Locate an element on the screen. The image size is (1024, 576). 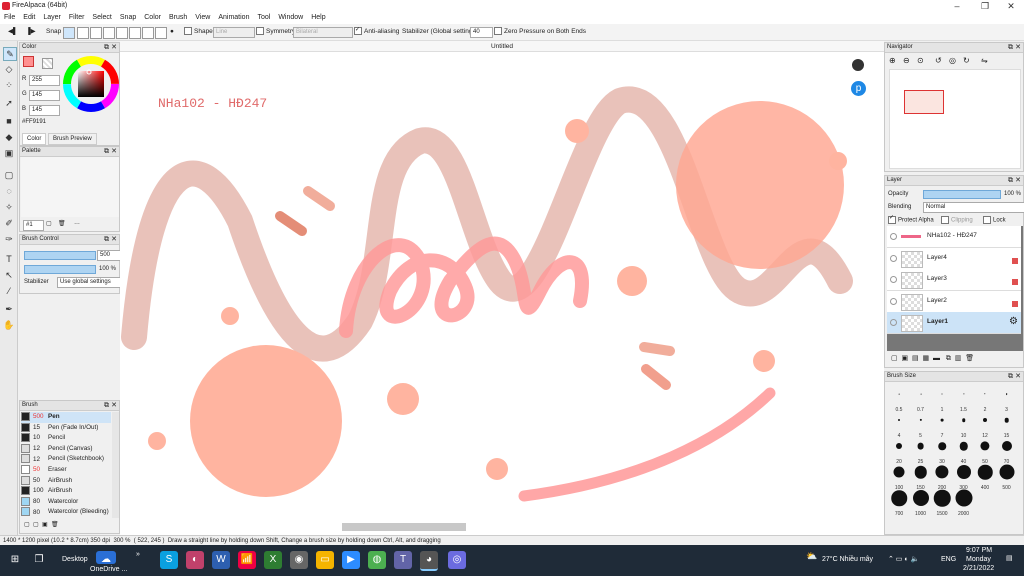
app-icon-3: ◎ is located at coordinates (457, 560).